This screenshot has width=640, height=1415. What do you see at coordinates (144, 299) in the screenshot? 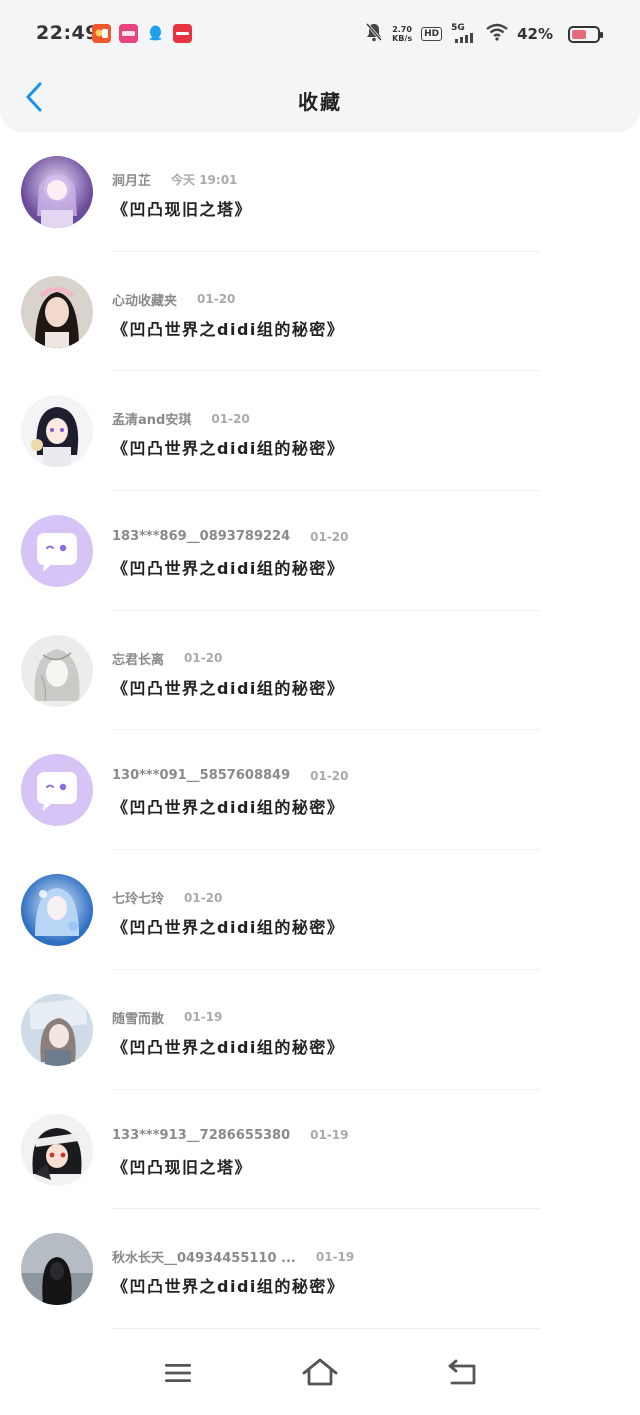
I see `username: 心动收藏夹` at bounding box center [144, 299].